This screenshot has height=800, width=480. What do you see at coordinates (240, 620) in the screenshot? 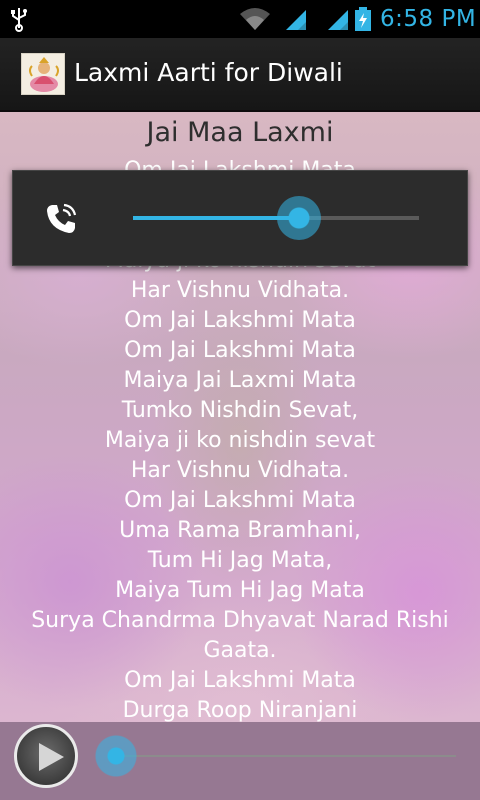
I see `lyric-line: Surya Chandrma Dhyavat Narad Rishi` at bounding box center [240, 620].